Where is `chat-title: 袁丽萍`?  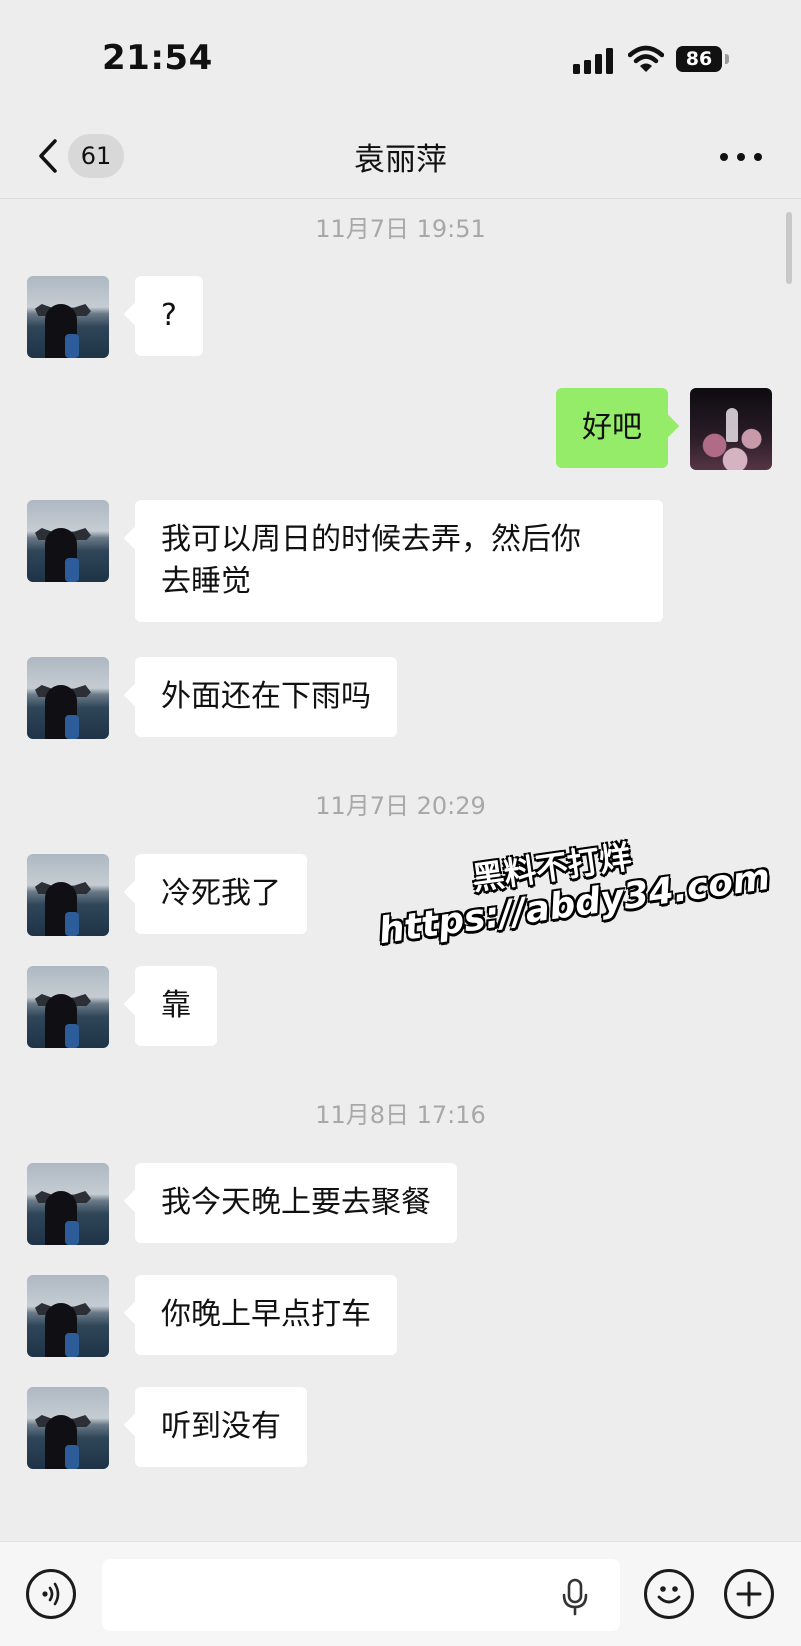
chat-title: 袁丽萍 is located at coordinates (400, 160).